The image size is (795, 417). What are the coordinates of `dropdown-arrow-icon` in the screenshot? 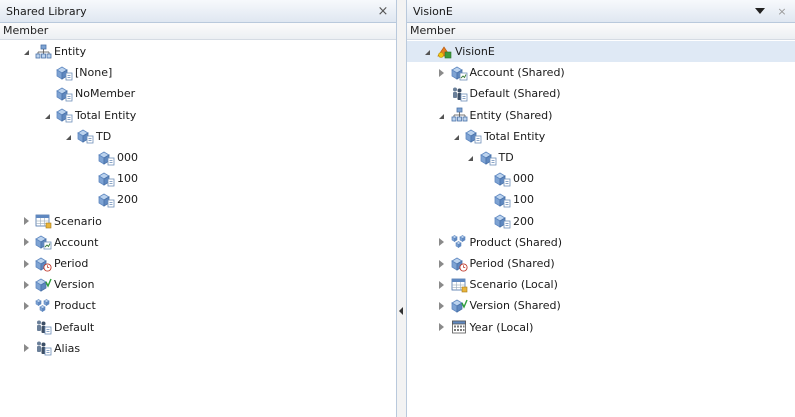 It's located at (760, 11).